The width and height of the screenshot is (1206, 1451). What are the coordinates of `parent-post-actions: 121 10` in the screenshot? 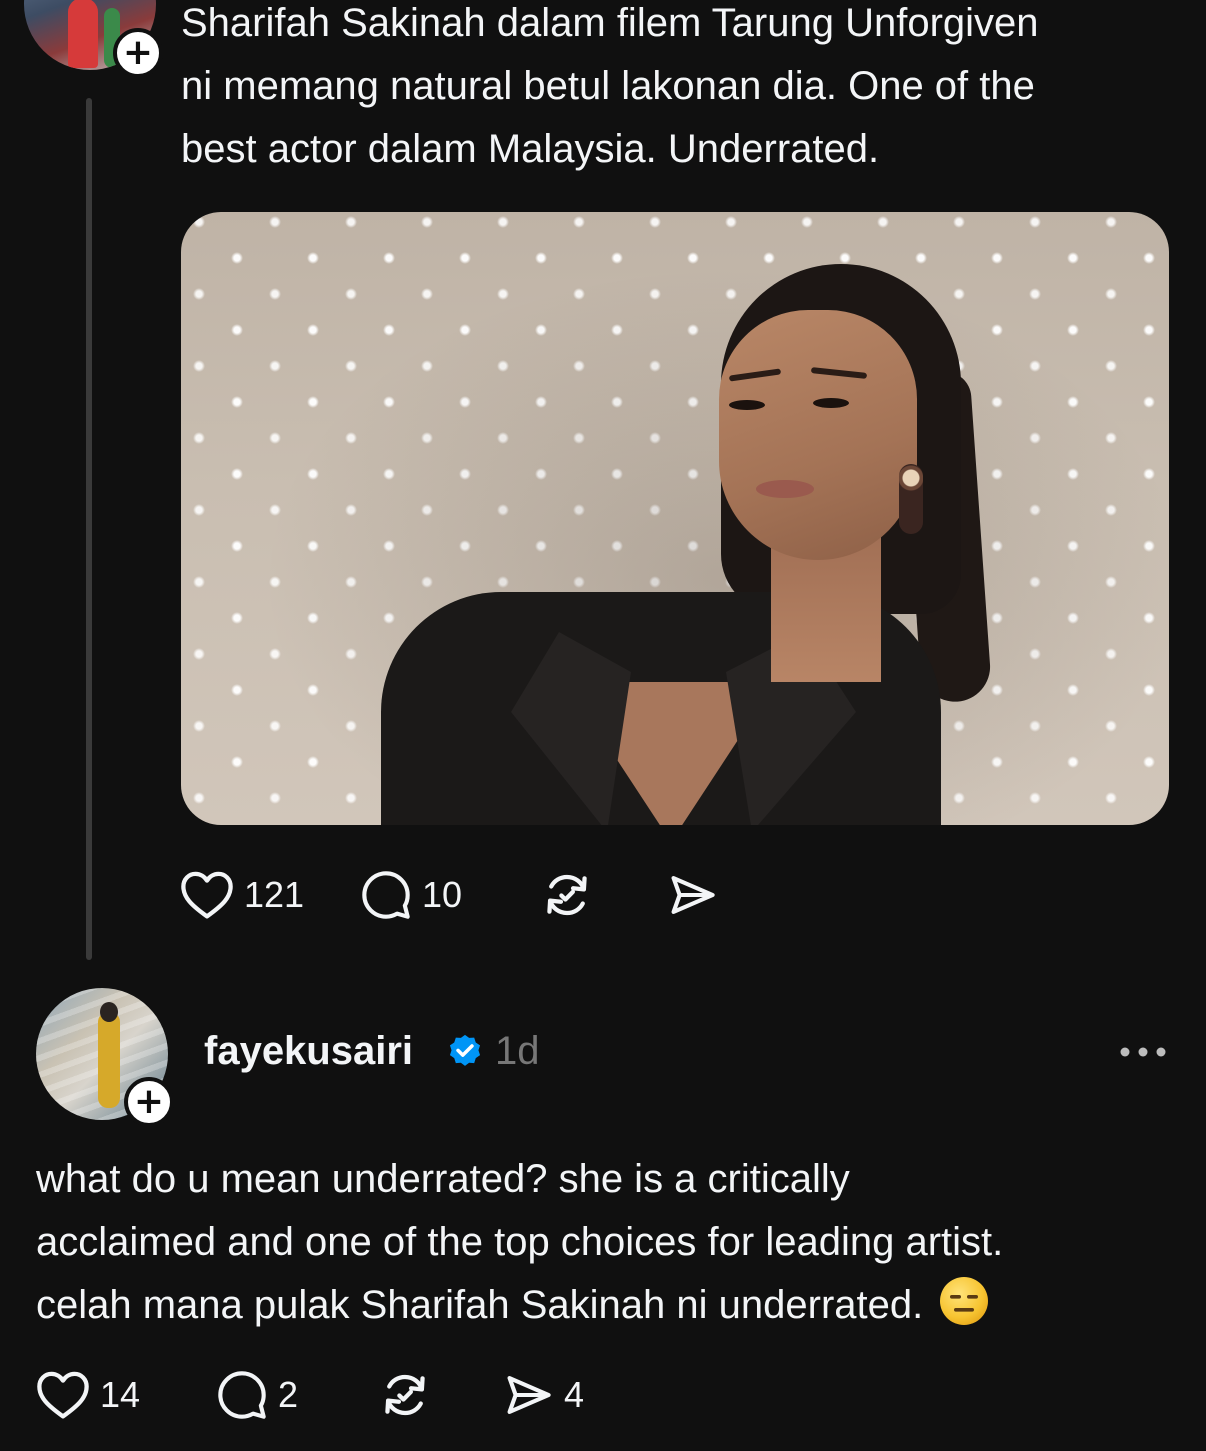 It's located at (449, 895).